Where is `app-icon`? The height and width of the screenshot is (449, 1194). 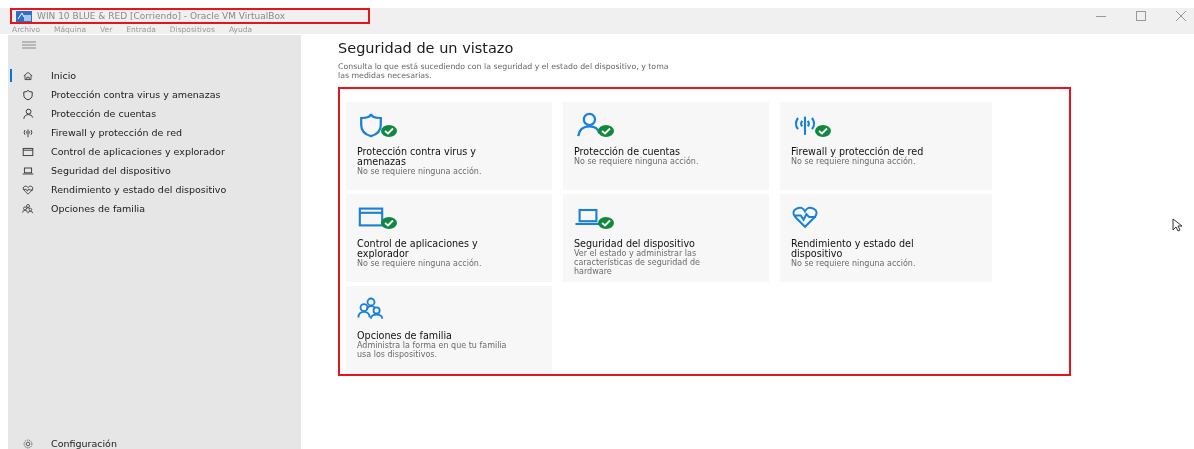 app-icon is located at coordinates (24, 16).